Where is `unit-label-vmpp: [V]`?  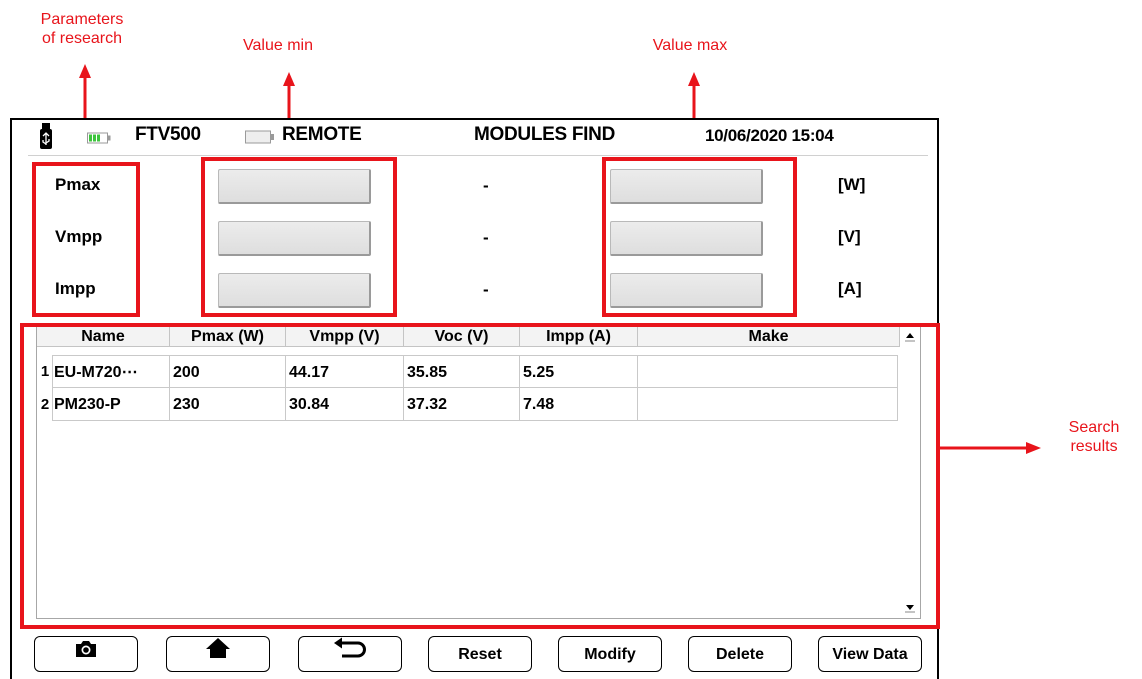
unit-label-vmpp: [V] is located at coordinates (849, 236).